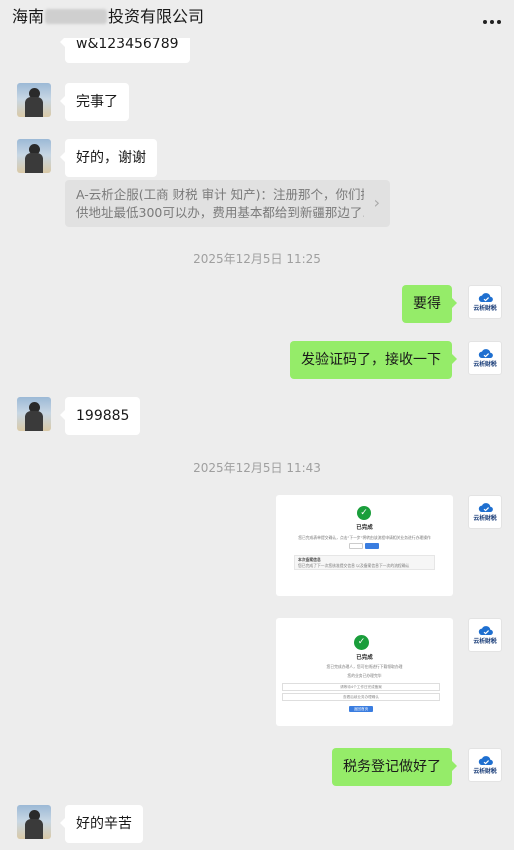 The width and height of the screenshot is (514, 850). I want to click on chat-title: 海南 投资有限公司, so click(108, 17).